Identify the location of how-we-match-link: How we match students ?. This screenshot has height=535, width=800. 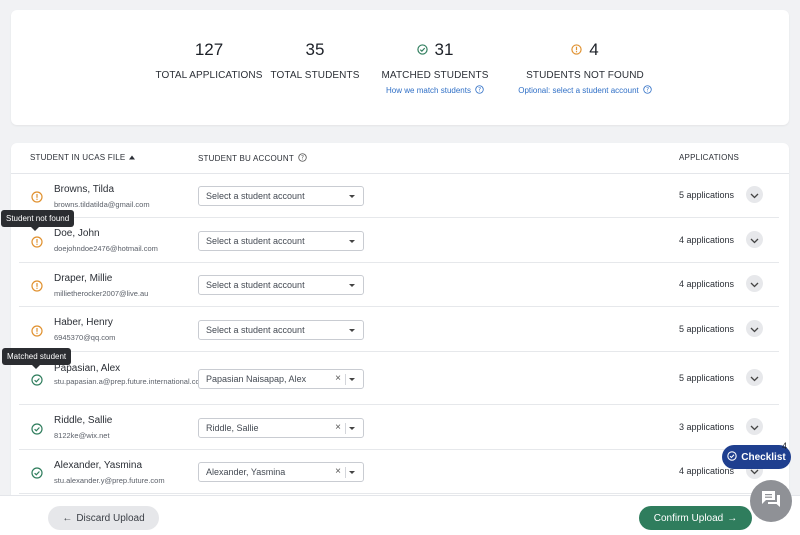
(435, 90).